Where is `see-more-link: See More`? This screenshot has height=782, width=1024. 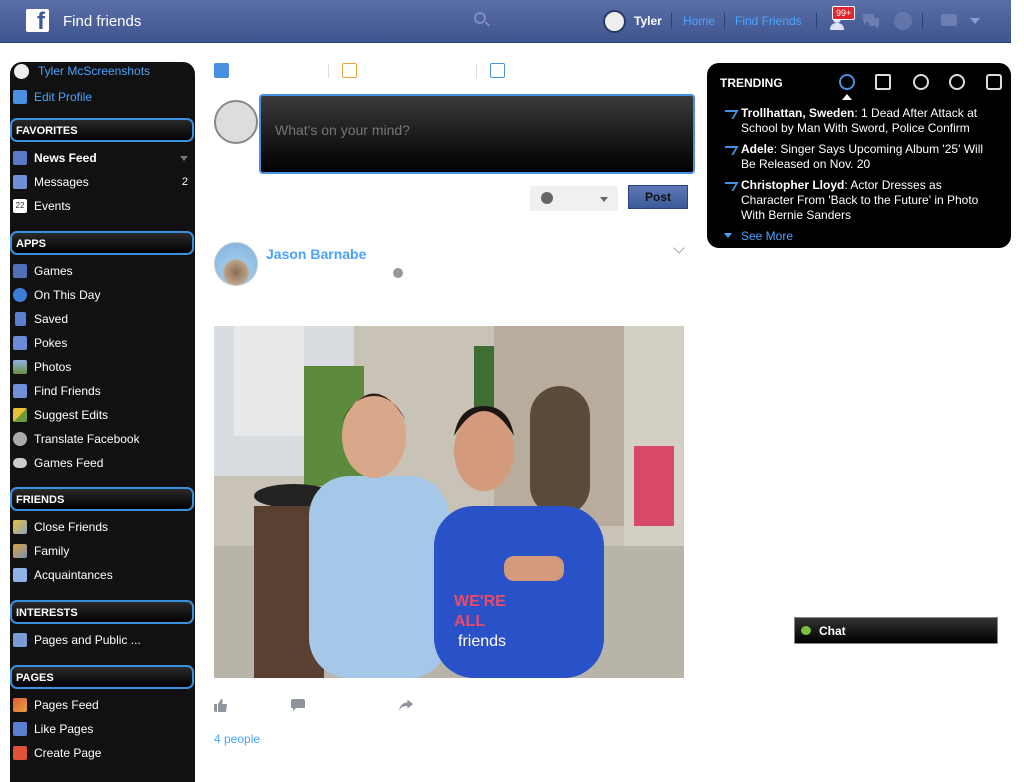
see-more-link: See More is located at coordinates (767, 236).